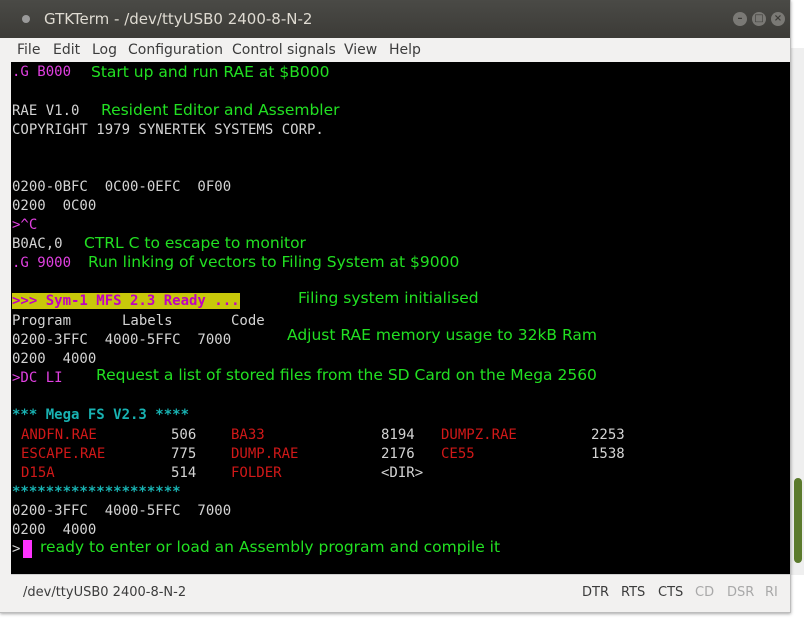 The width and height of the screenshot is (804, 622). Describe the element at coordinates (248, 435) in the screenshot. I see `file-name: BA33` at that location.